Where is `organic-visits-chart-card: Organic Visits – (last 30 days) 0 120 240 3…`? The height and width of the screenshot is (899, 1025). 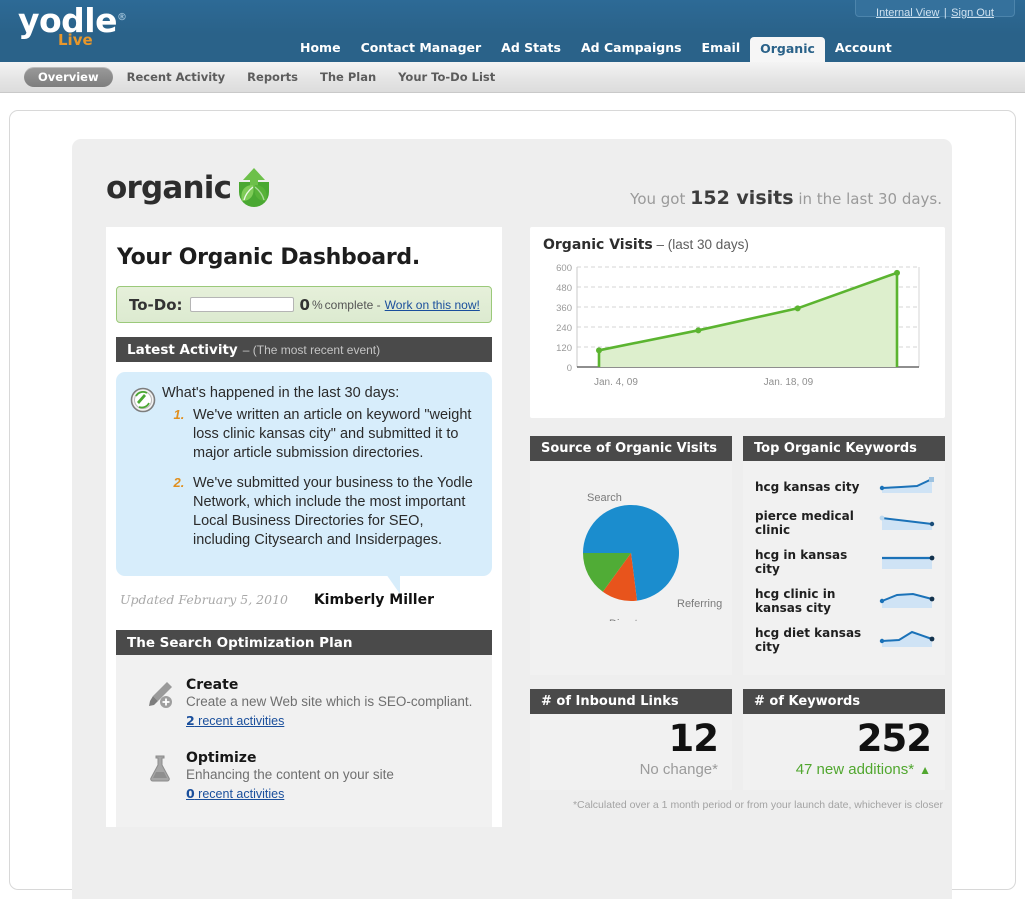 organic-visits-chart-card: Organic Visits – (last 30 days) 0 120 240 3… is located at coordinates (737, 322).